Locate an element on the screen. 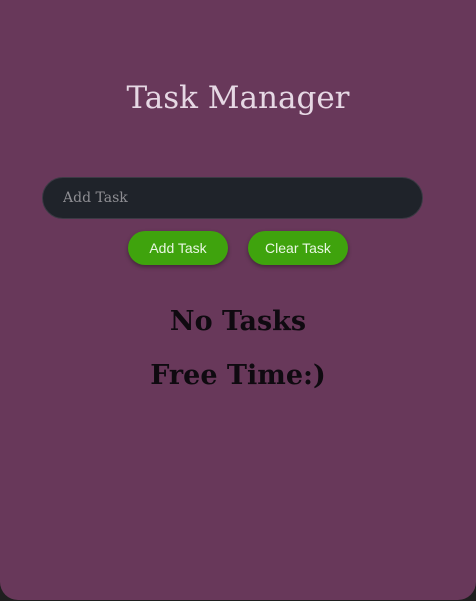  add-task-button: Add Task is located at coordinates (178, 248).